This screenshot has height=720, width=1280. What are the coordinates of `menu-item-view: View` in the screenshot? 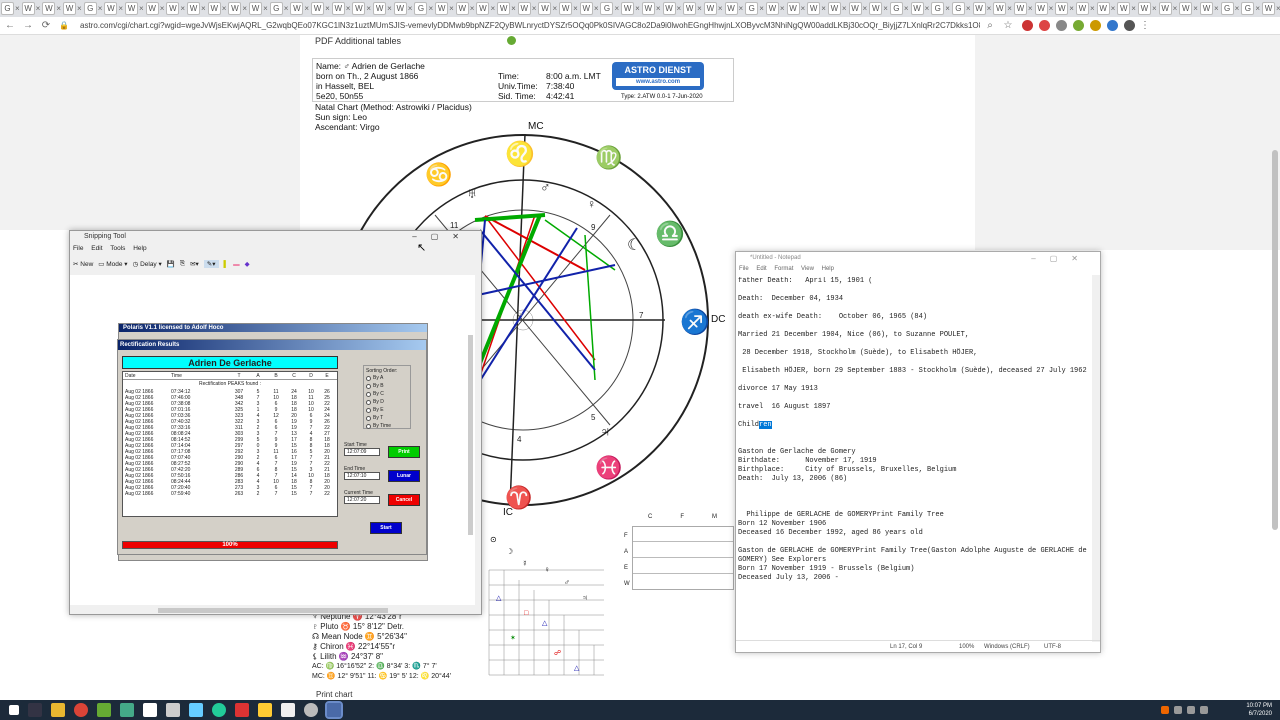 It's located at (807, 269).